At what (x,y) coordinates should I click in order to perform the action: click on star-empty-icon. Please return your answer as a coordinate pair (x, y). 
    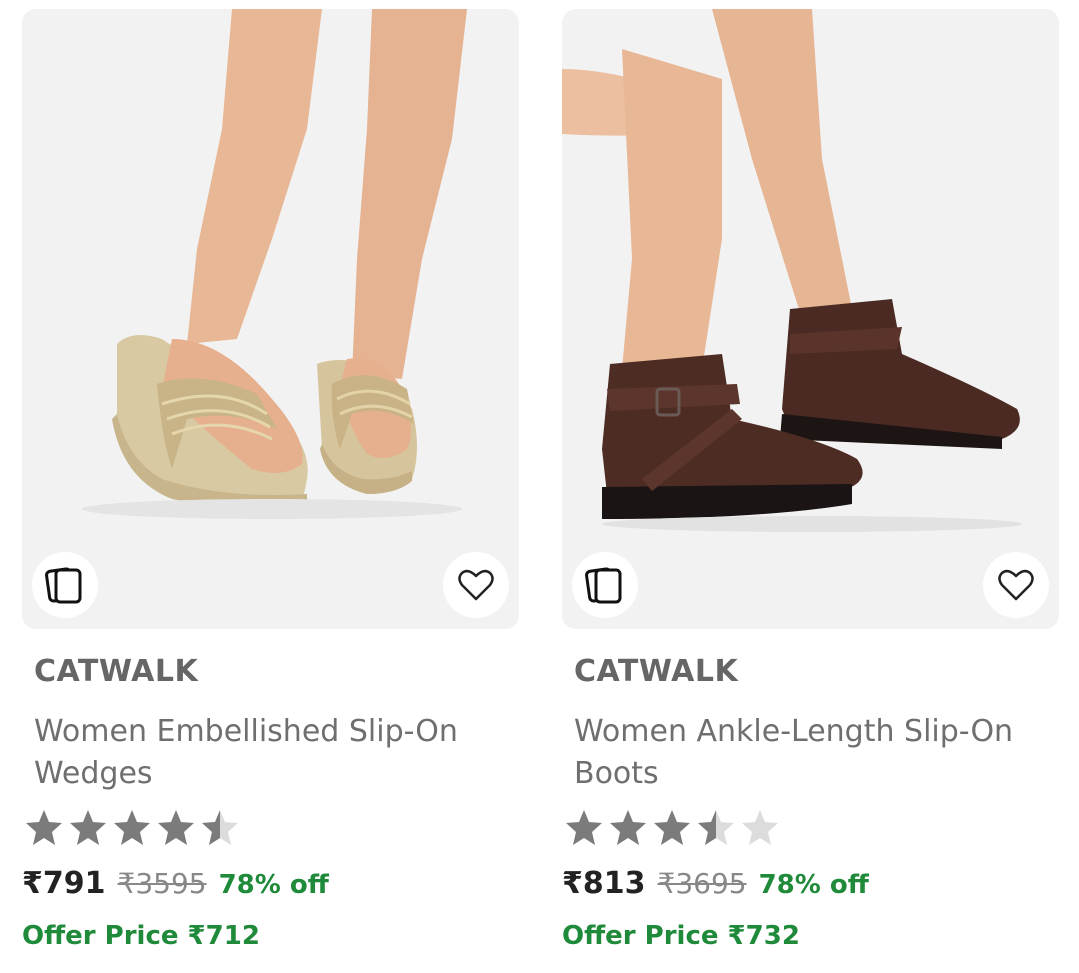
    Looking at the image, I should click on (760, 827).